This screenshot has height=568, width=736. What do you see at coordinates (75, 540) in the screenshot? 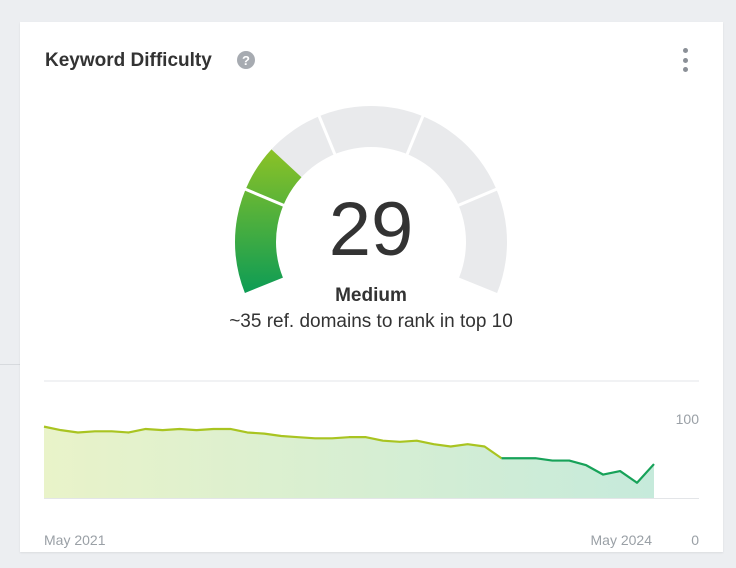
I see `x-tick-label: May 2021` at bounding box center [75, 540].